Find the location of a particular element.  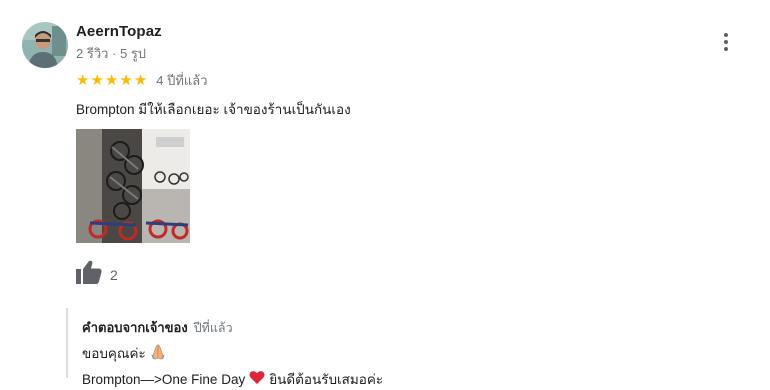

thumb-up-icon is located at coordinates (89, 274).